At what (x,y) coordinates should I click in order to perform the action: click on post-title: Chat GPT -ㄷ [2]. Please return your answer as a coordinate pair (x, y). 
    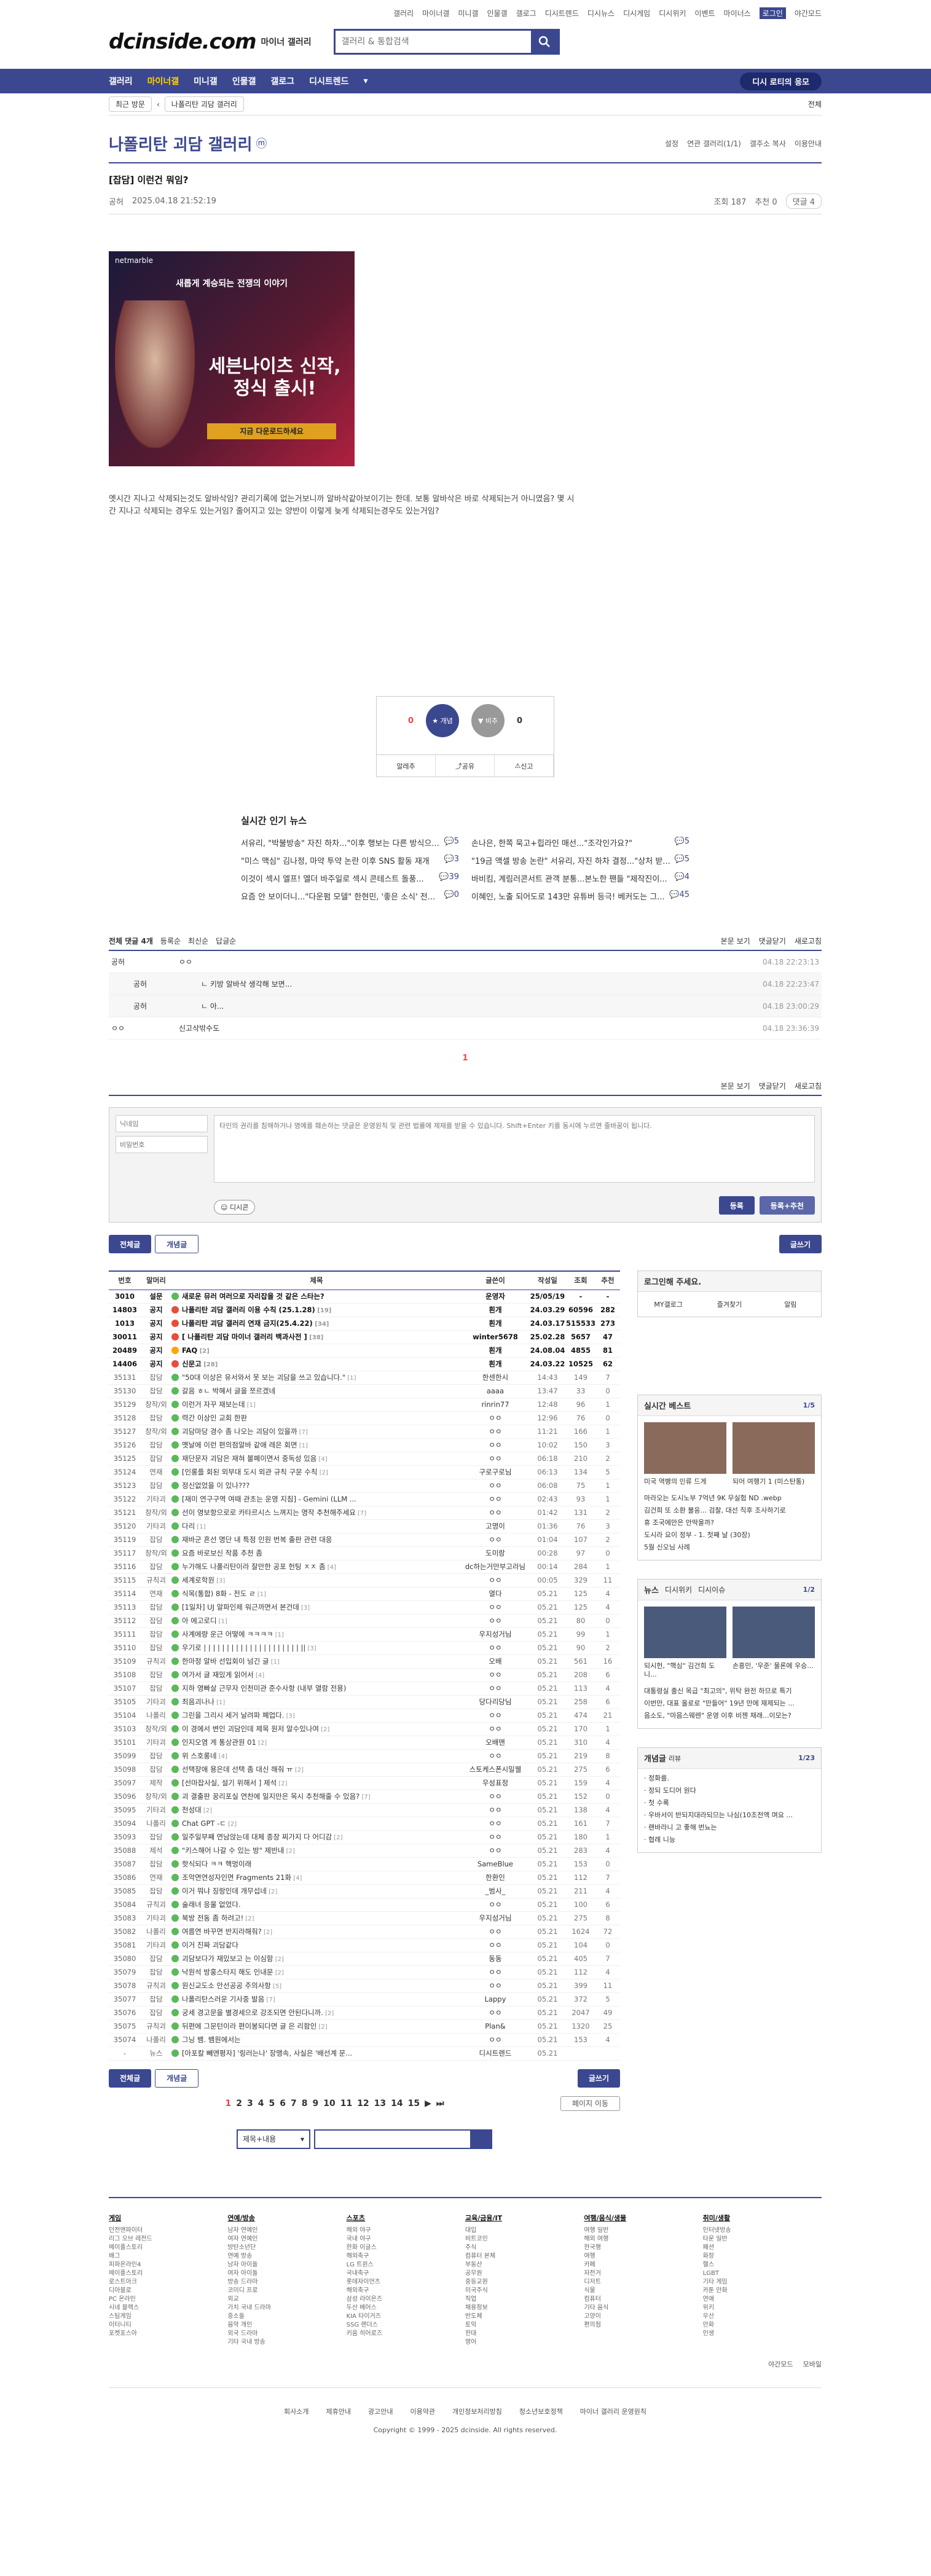
    Looking at the image, I should click on (316, 1824).